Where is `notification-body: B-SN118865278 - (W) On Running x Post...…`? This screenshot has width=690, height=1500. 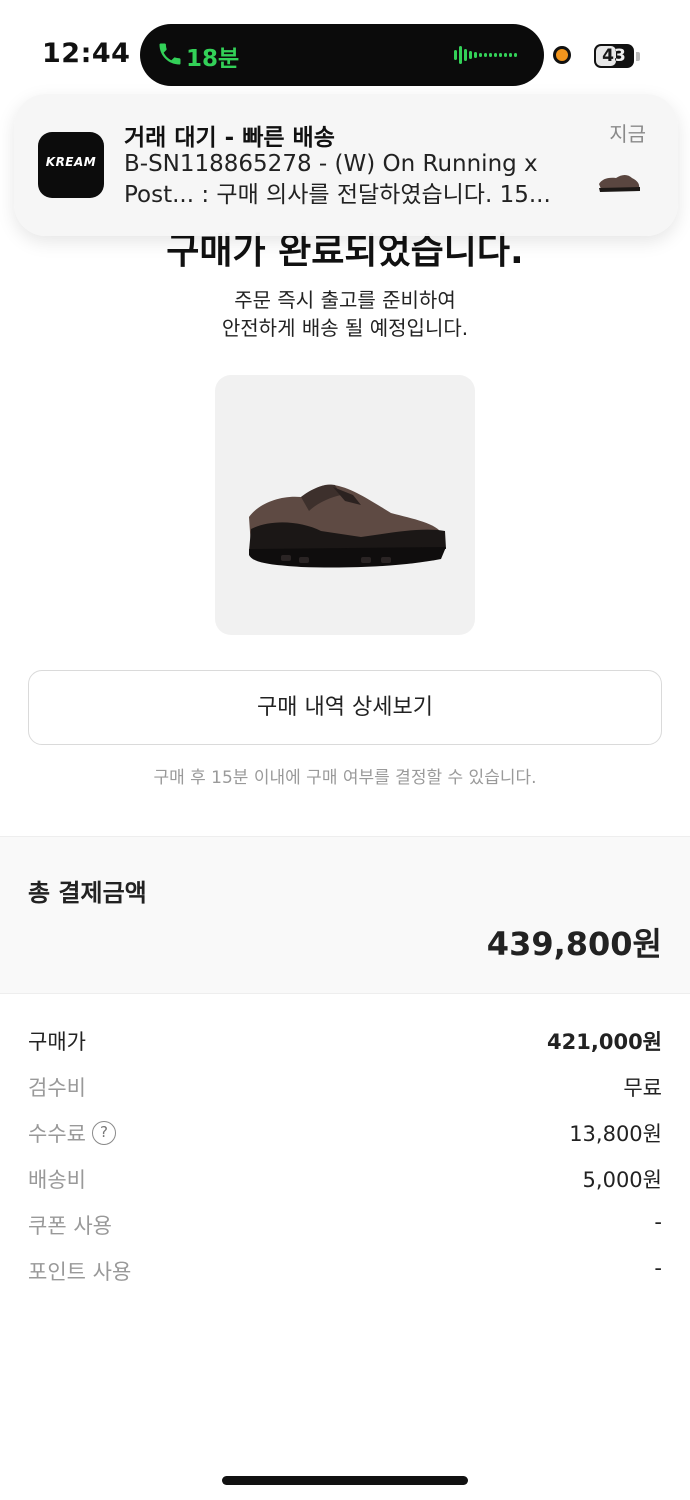
notification-body: B-SN118865278 - (W) On Running x Post...… is located at coordinates (337, 179).